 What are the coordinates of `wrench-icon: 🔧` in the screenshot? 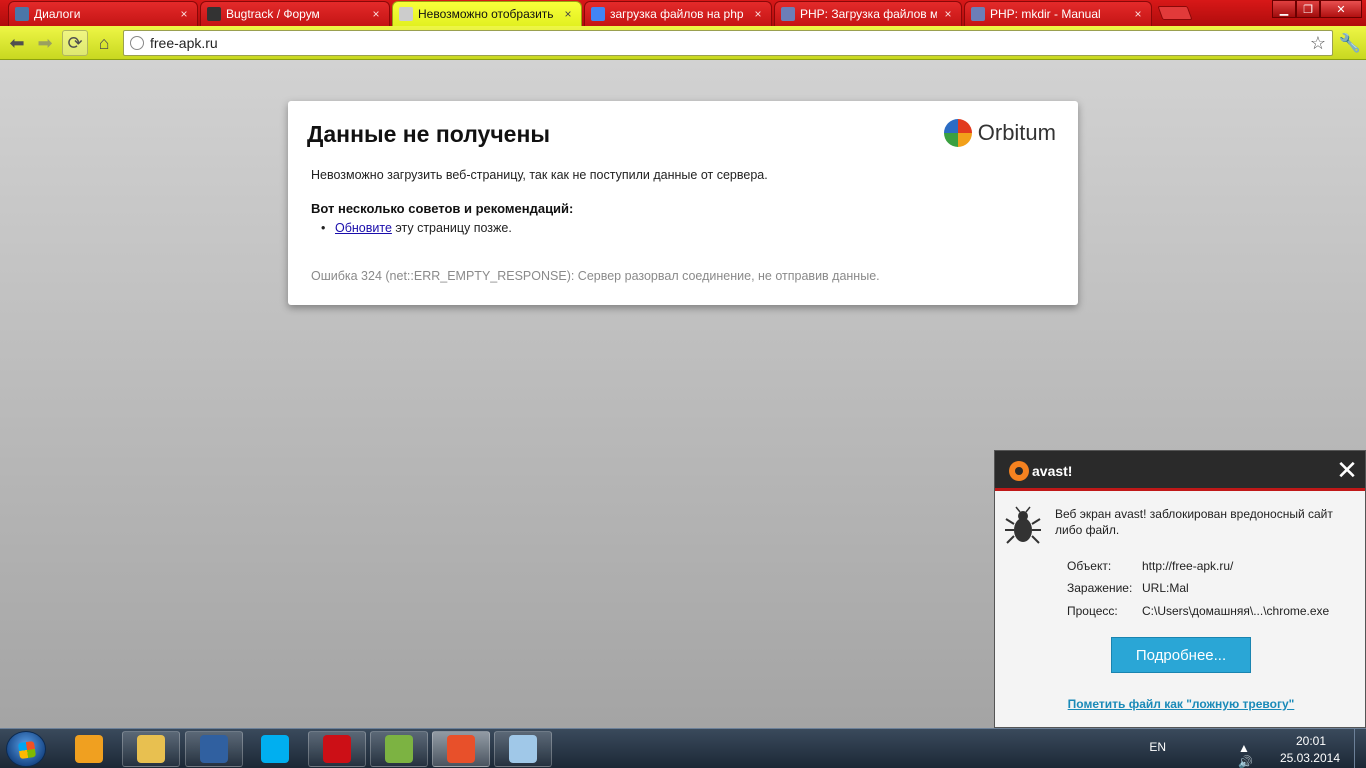 It's located at (1350, 42).